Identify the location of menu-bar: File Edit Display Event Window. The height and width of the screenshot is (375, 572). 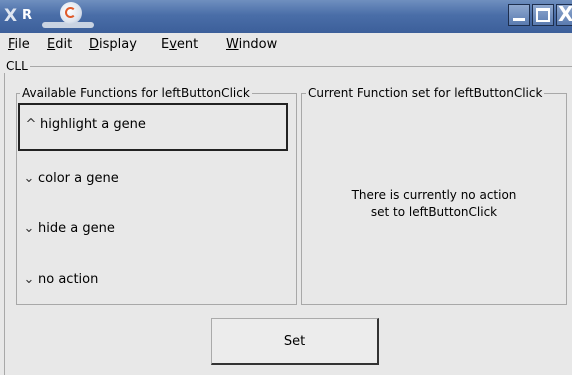
(286, 45).